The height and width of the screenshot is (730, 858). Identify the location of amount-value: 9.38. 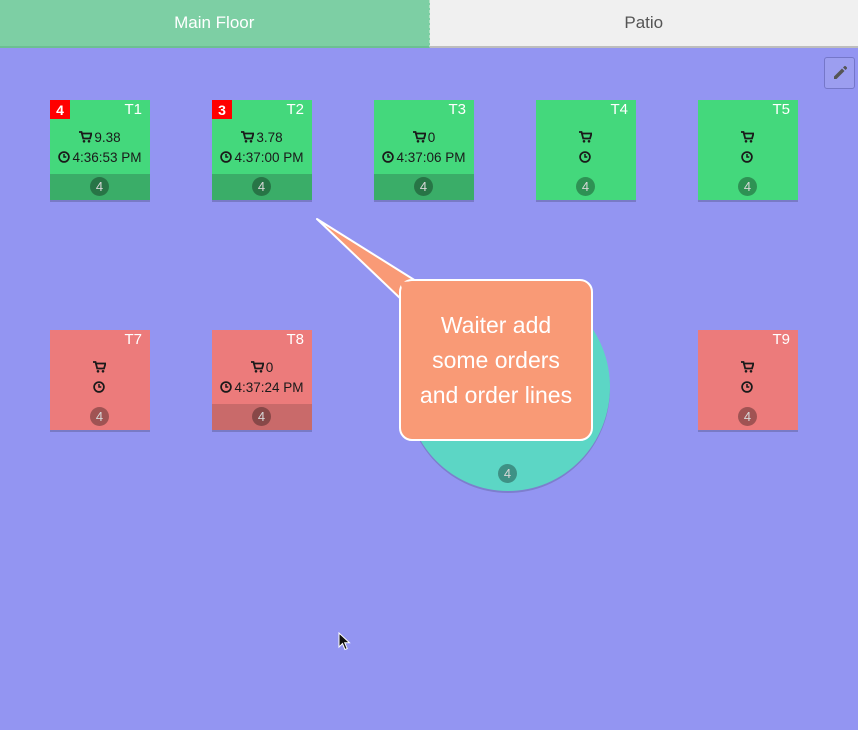
(107, 137).